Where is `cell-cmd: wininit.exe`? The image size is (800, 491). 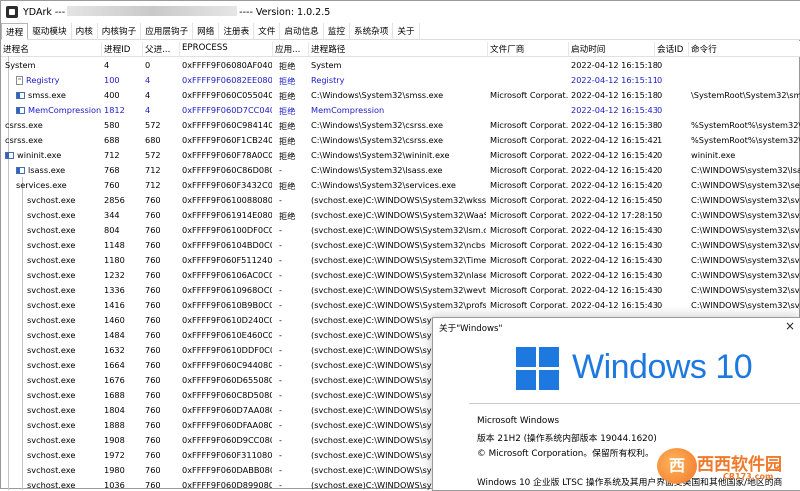 cell-cmd: wininit.exe is located at coordinates (713, 155).